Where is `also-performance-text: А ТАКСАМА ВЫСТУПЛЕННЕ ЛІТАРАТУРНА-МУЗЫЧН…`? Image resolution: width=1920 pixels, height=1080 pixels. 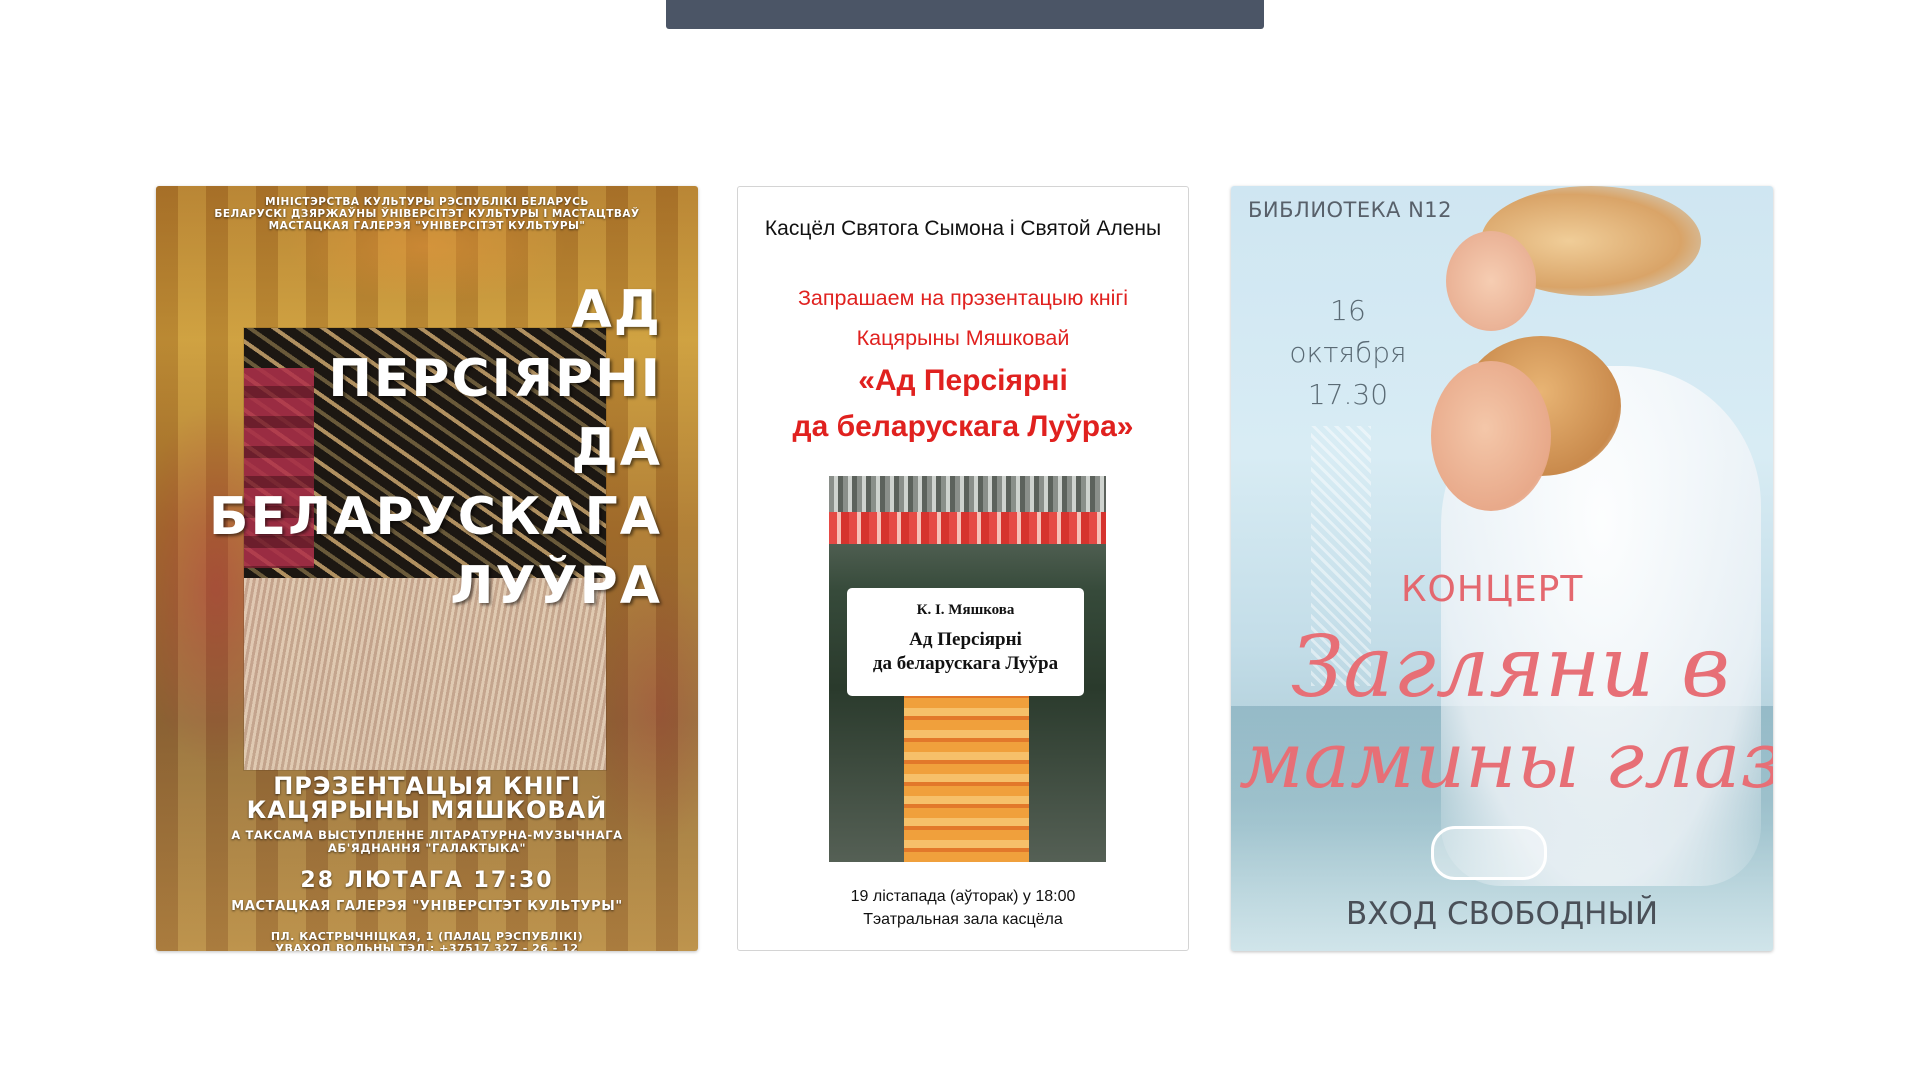
also-performance-text: А ТАКСАМА ВЫСТУПЛЕННЕ ЛІТАРАТУРНА-МУЗЫЧН… is located at coordinates (427, 842).